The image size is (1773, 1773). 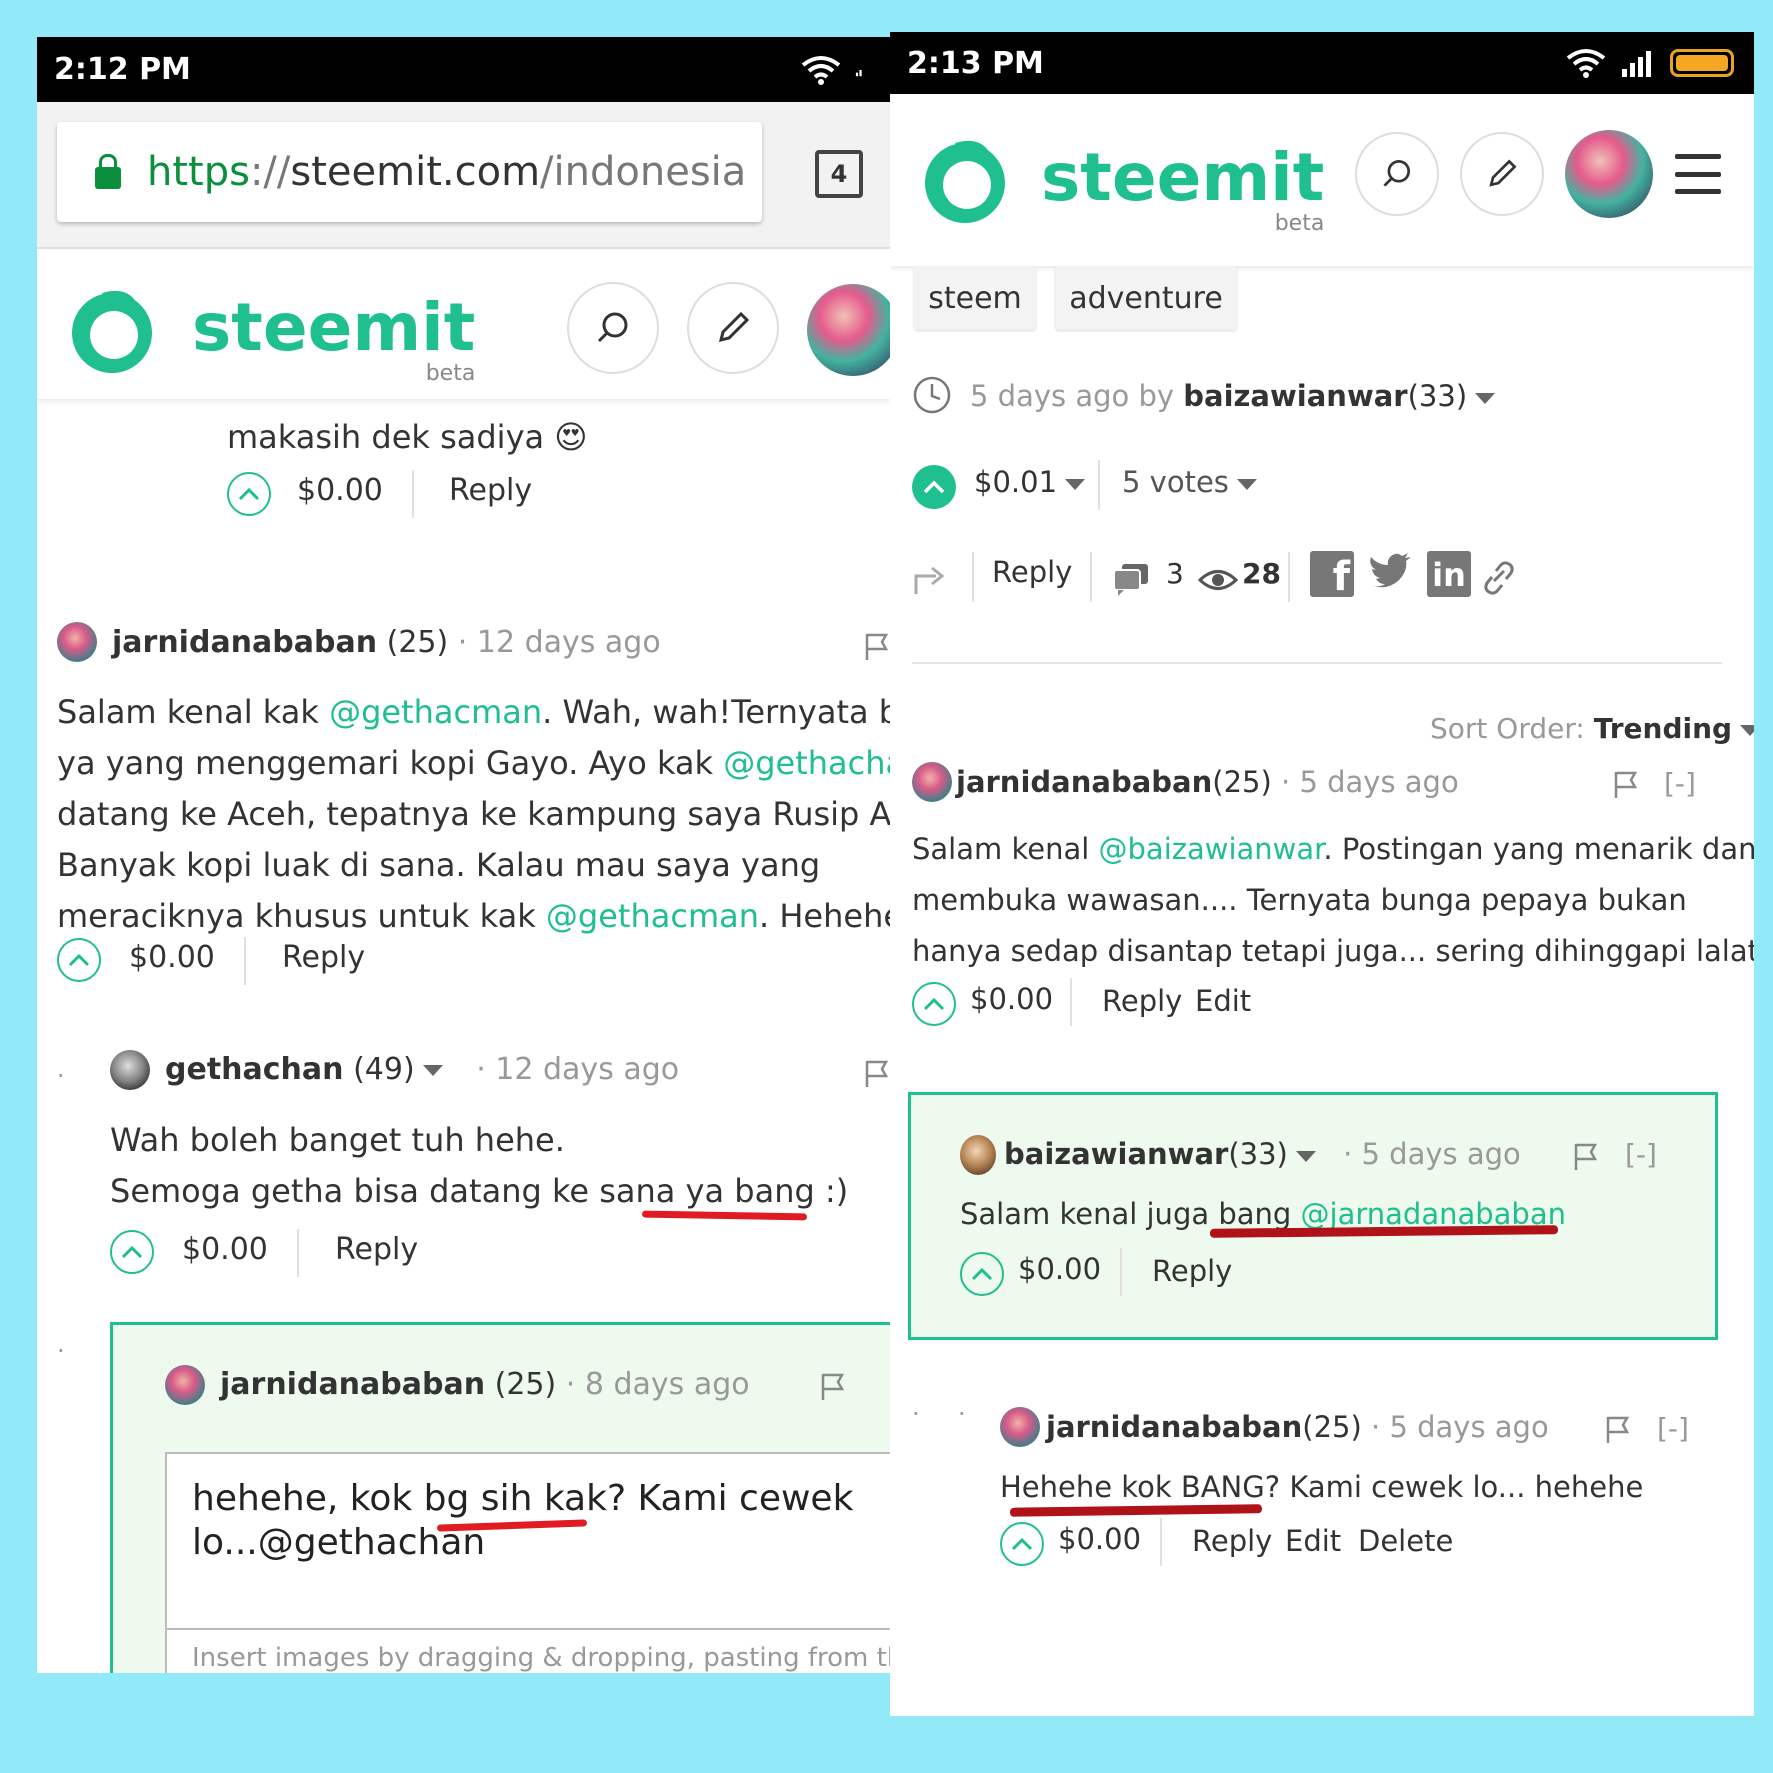 I want to click on post-reply-link: Reply, so click(x=1032, y=572).